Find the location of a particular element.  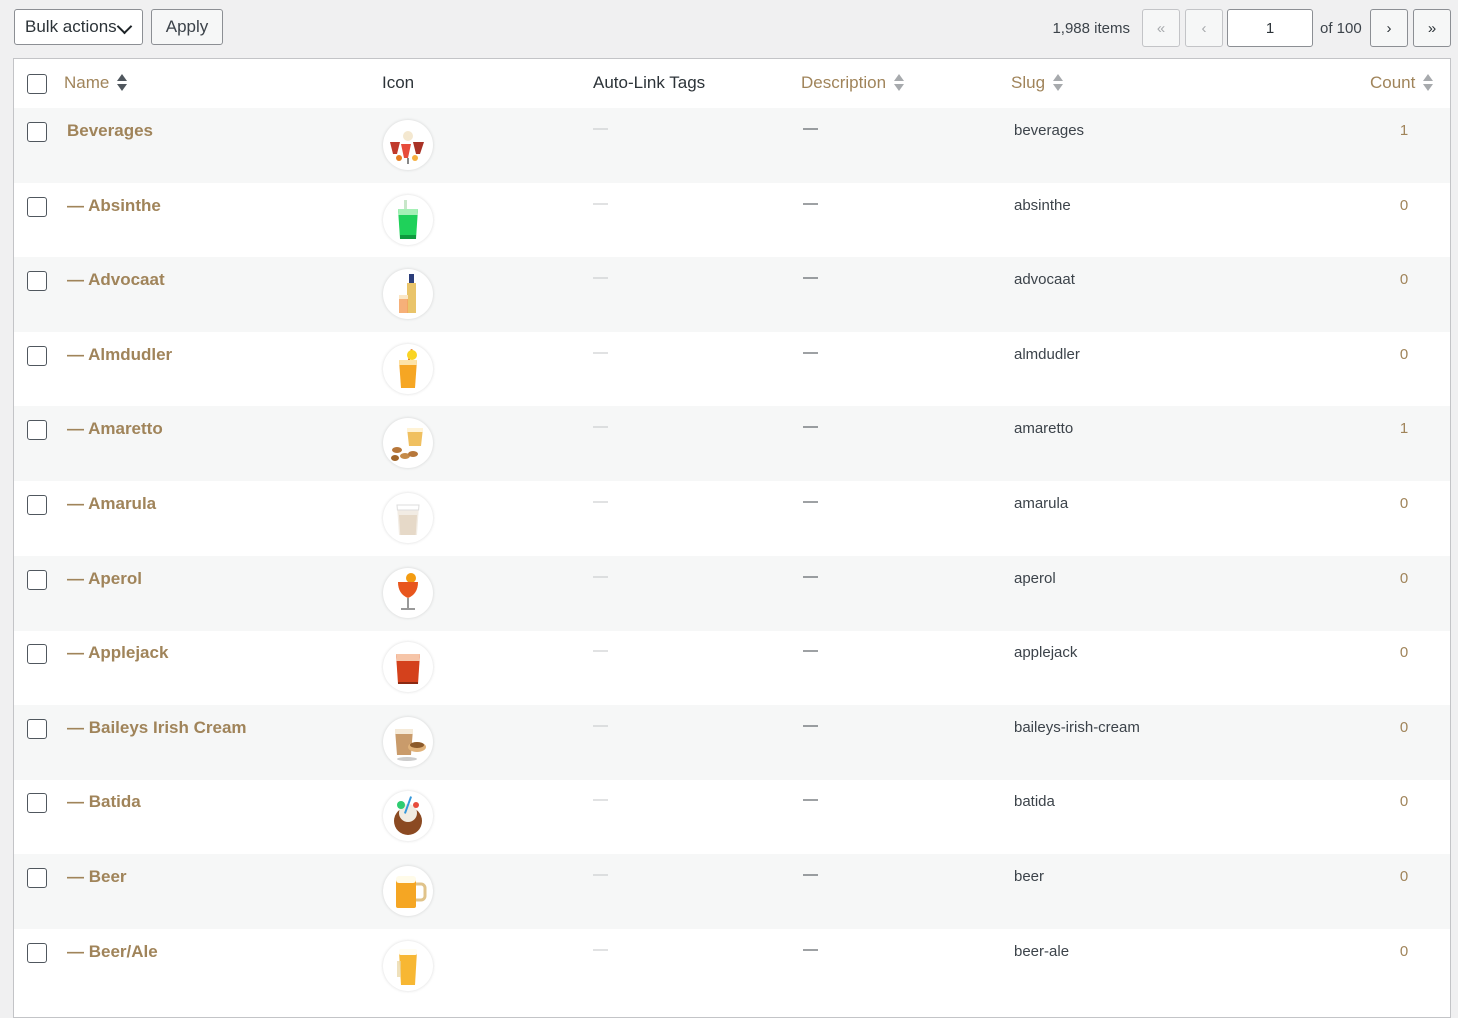

term-name-link: Beverages is located at coordinates (110, 131).